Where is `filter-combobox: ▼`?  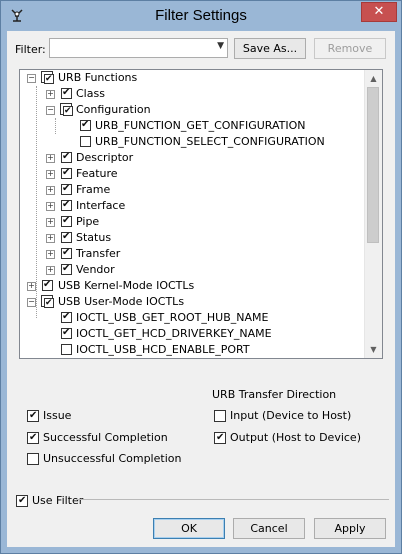
filter-combobox: ▼ is located at coordinates (138, 48).